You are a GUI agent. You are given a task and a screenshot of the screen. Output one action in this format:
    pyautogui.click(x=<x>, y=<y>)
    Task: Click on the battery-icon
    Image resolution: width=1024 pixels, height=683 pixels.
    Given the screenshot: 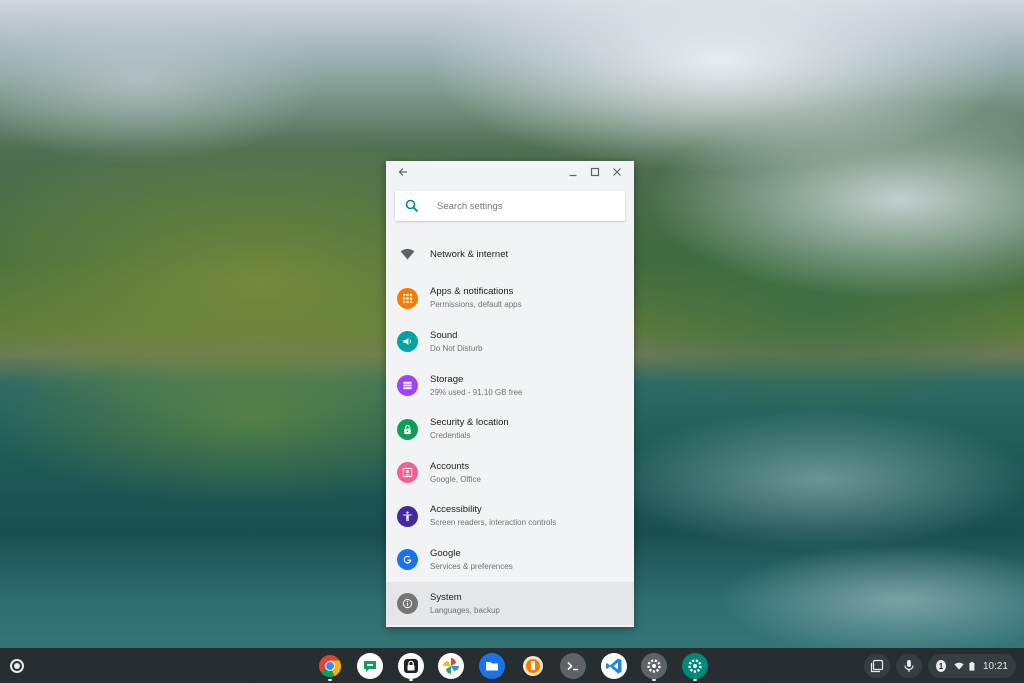 What is the action you would take?
    pyautogui.click(x=972, y=666)
    